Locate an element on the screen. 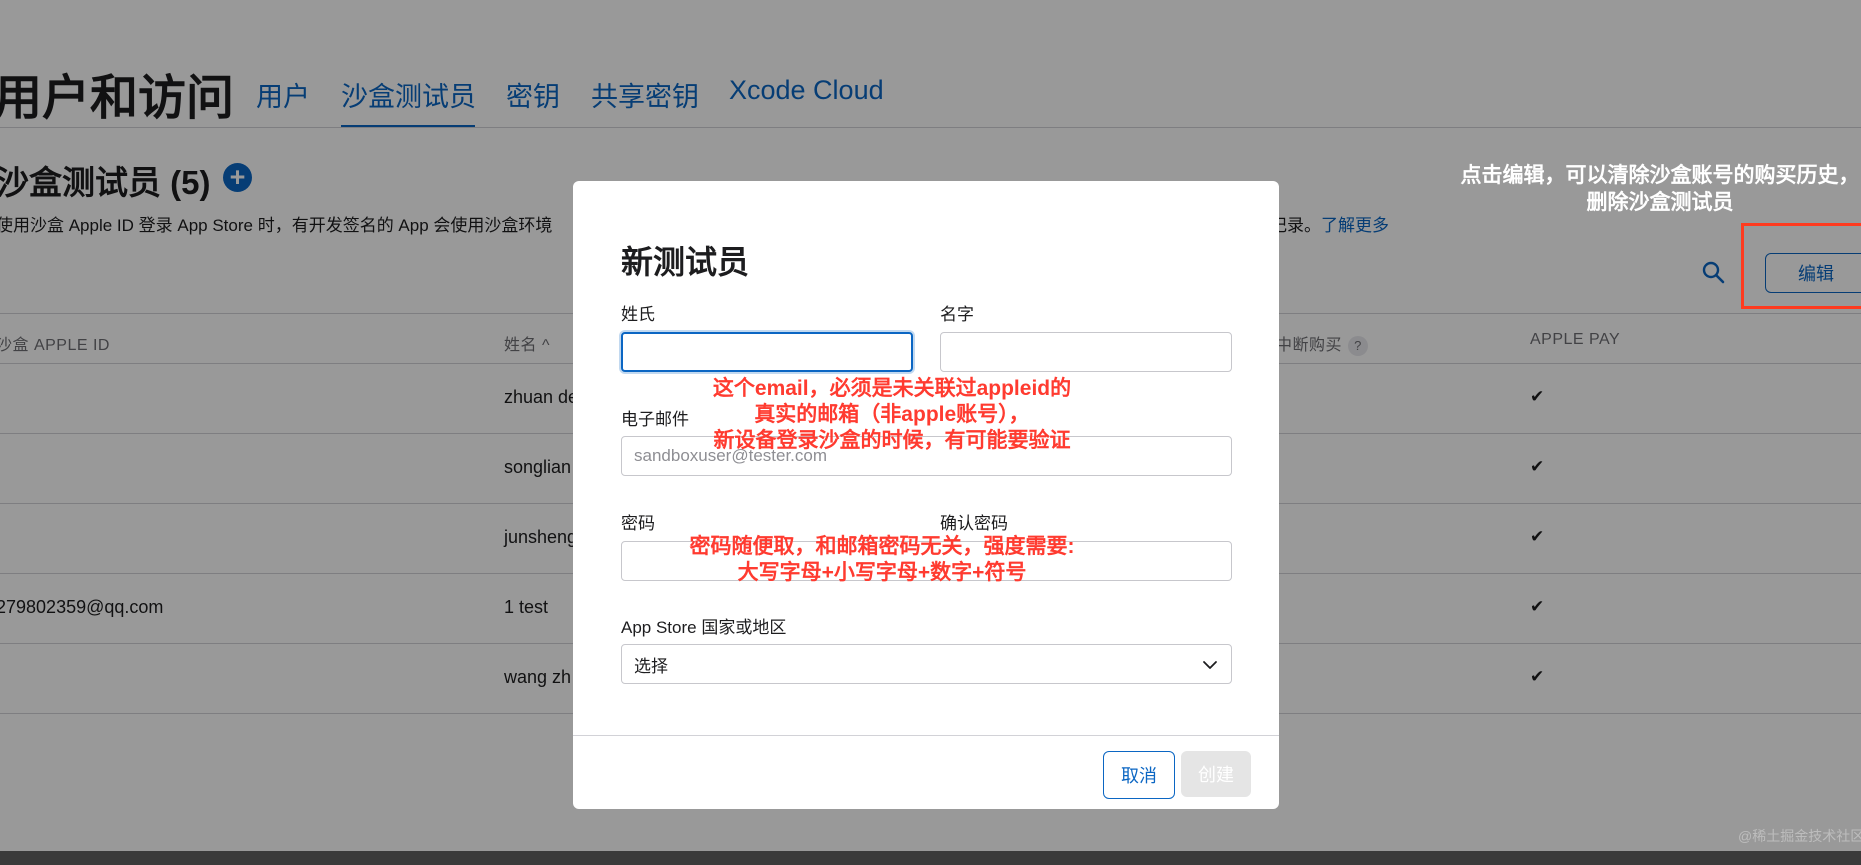 The height and width of the screenshot is (865, 1861). email-annotation-line: 这个email，必须是未关联过appleid的 is located at coordinates (892, 388).